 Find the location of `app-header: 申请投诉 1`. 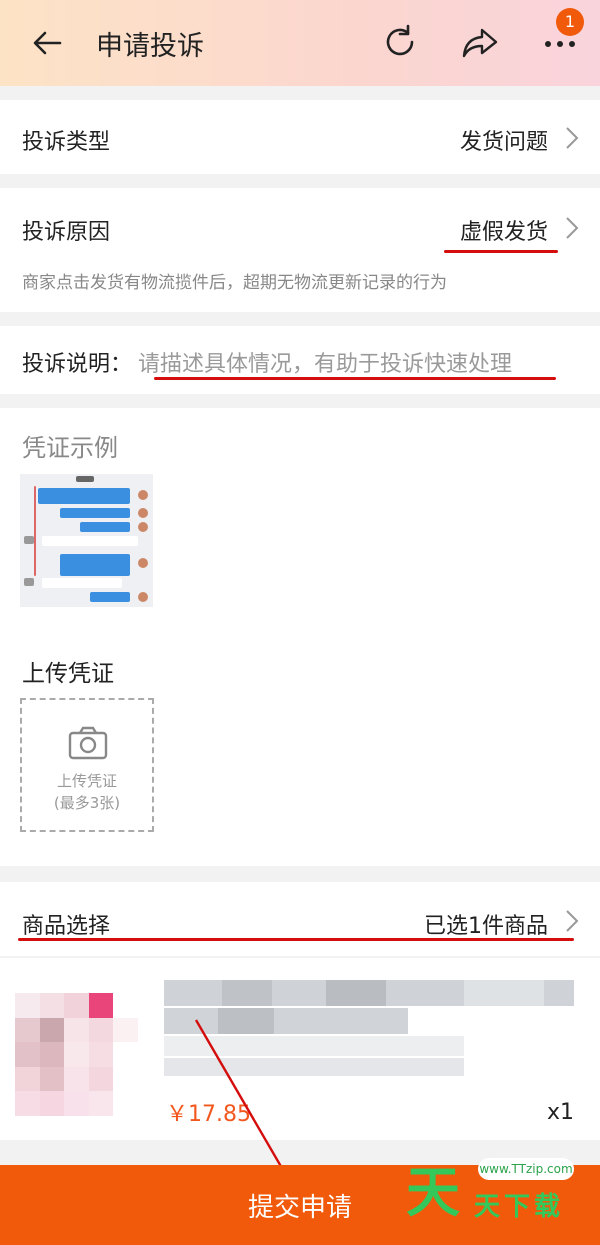

app-header: 申请投诉 1 is located at coordinates (300, 43).